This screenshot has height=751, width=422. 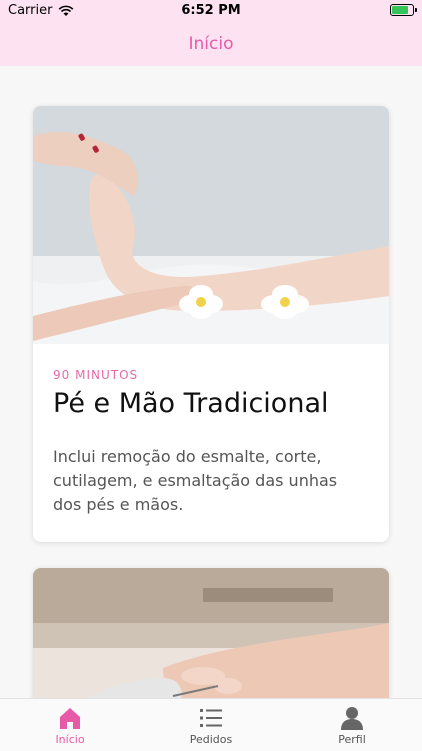 I want to click on person-icon, so click(x=352, y=718).